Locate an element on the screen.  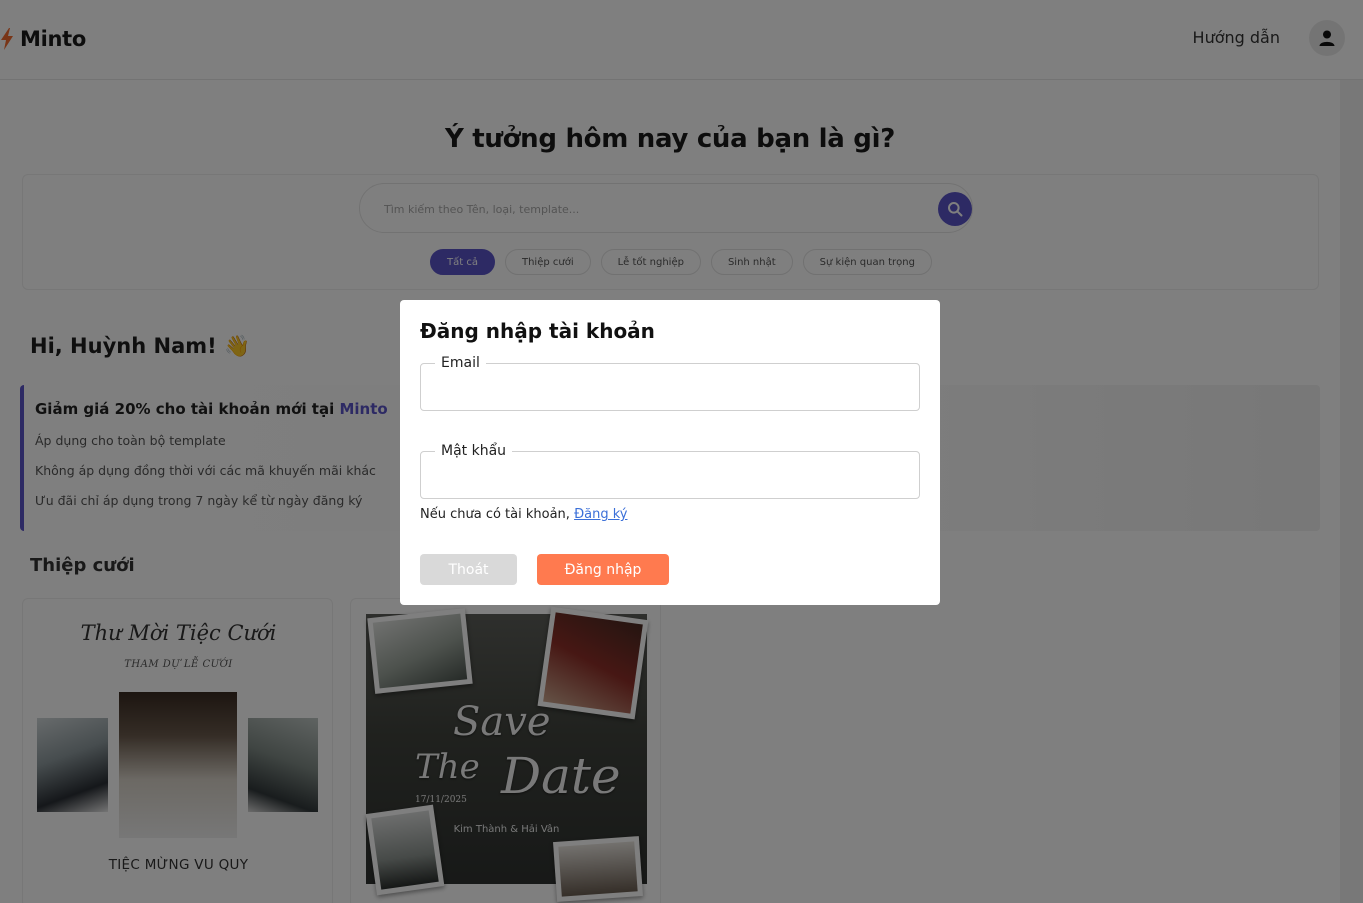
register-link: Đăng ký is located at coordinates (600, 514).